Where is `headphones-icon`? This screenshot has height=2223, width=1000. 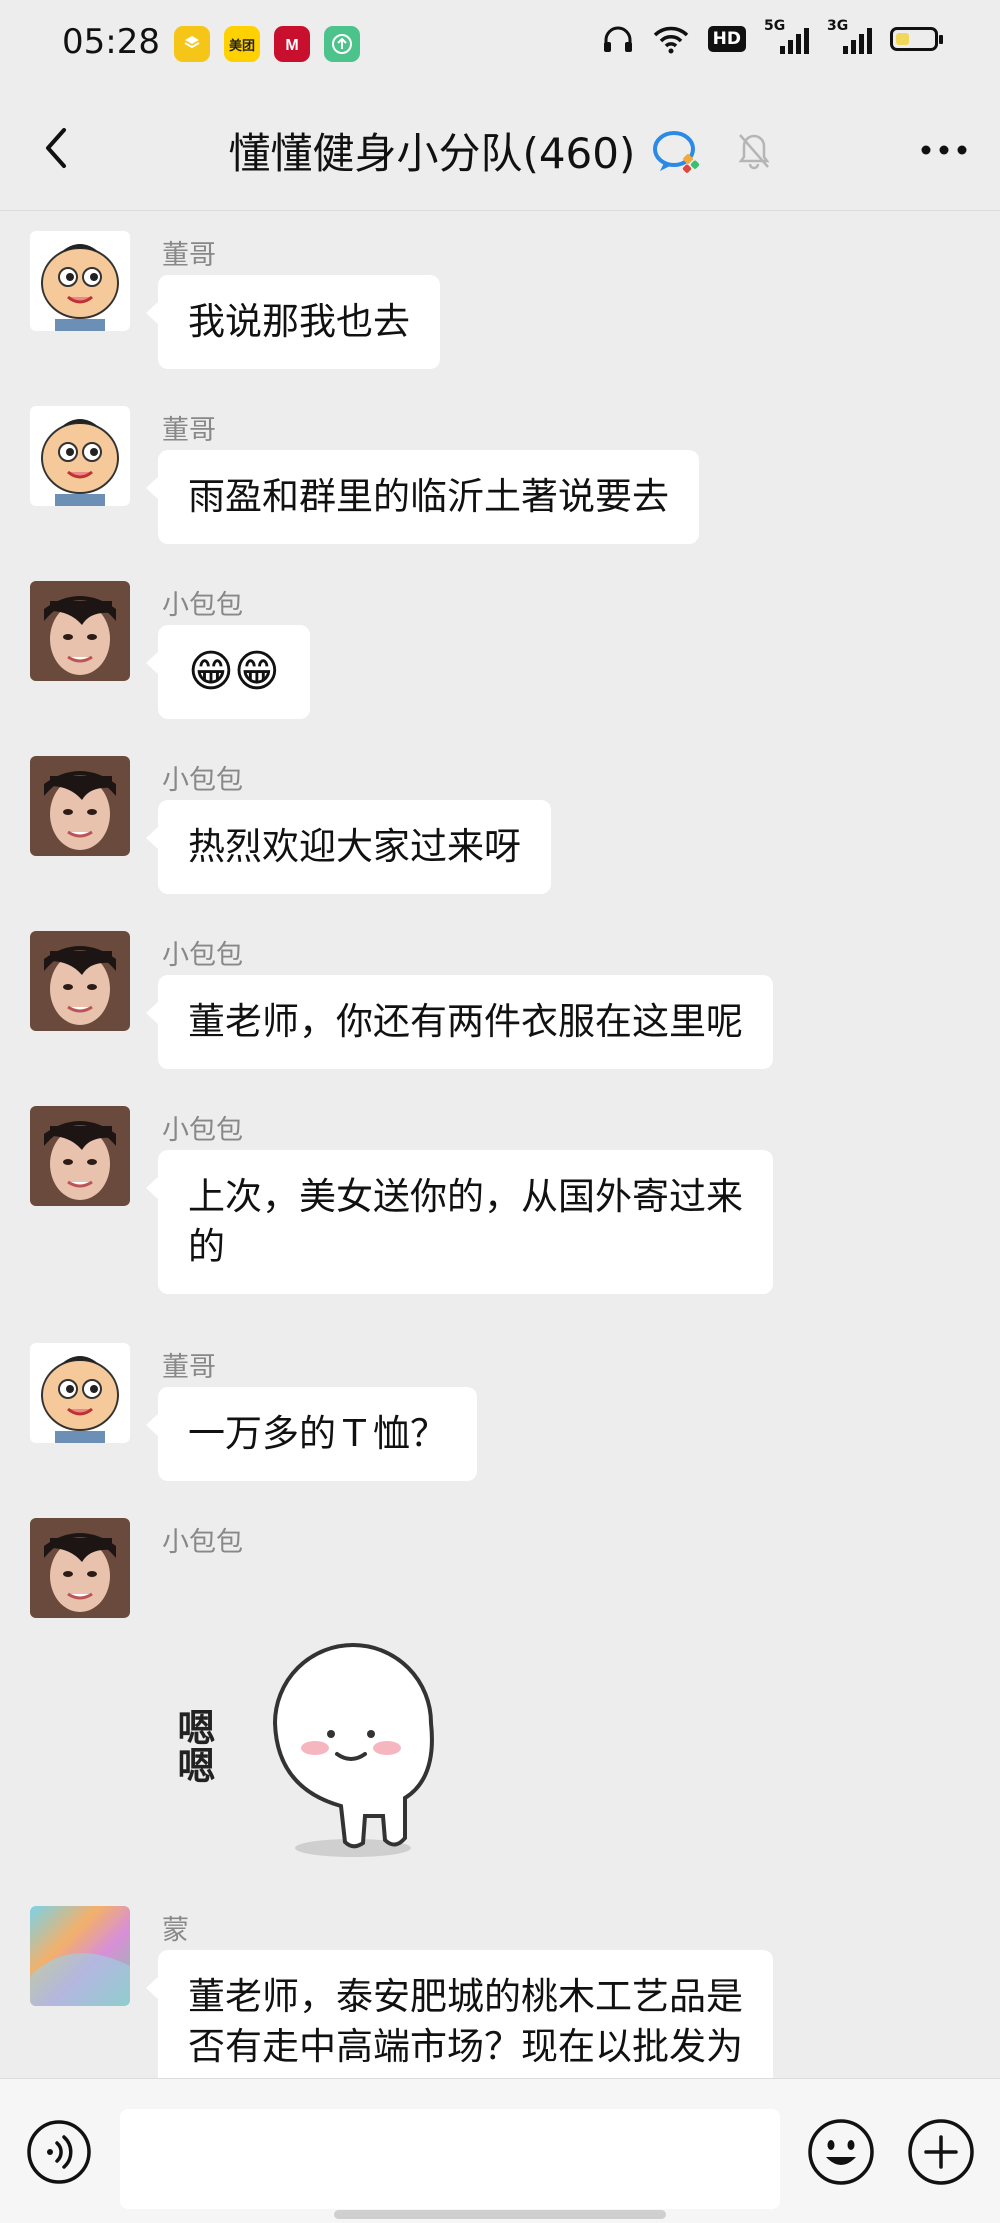 headphones-icon is located at coordinates (617, 39).